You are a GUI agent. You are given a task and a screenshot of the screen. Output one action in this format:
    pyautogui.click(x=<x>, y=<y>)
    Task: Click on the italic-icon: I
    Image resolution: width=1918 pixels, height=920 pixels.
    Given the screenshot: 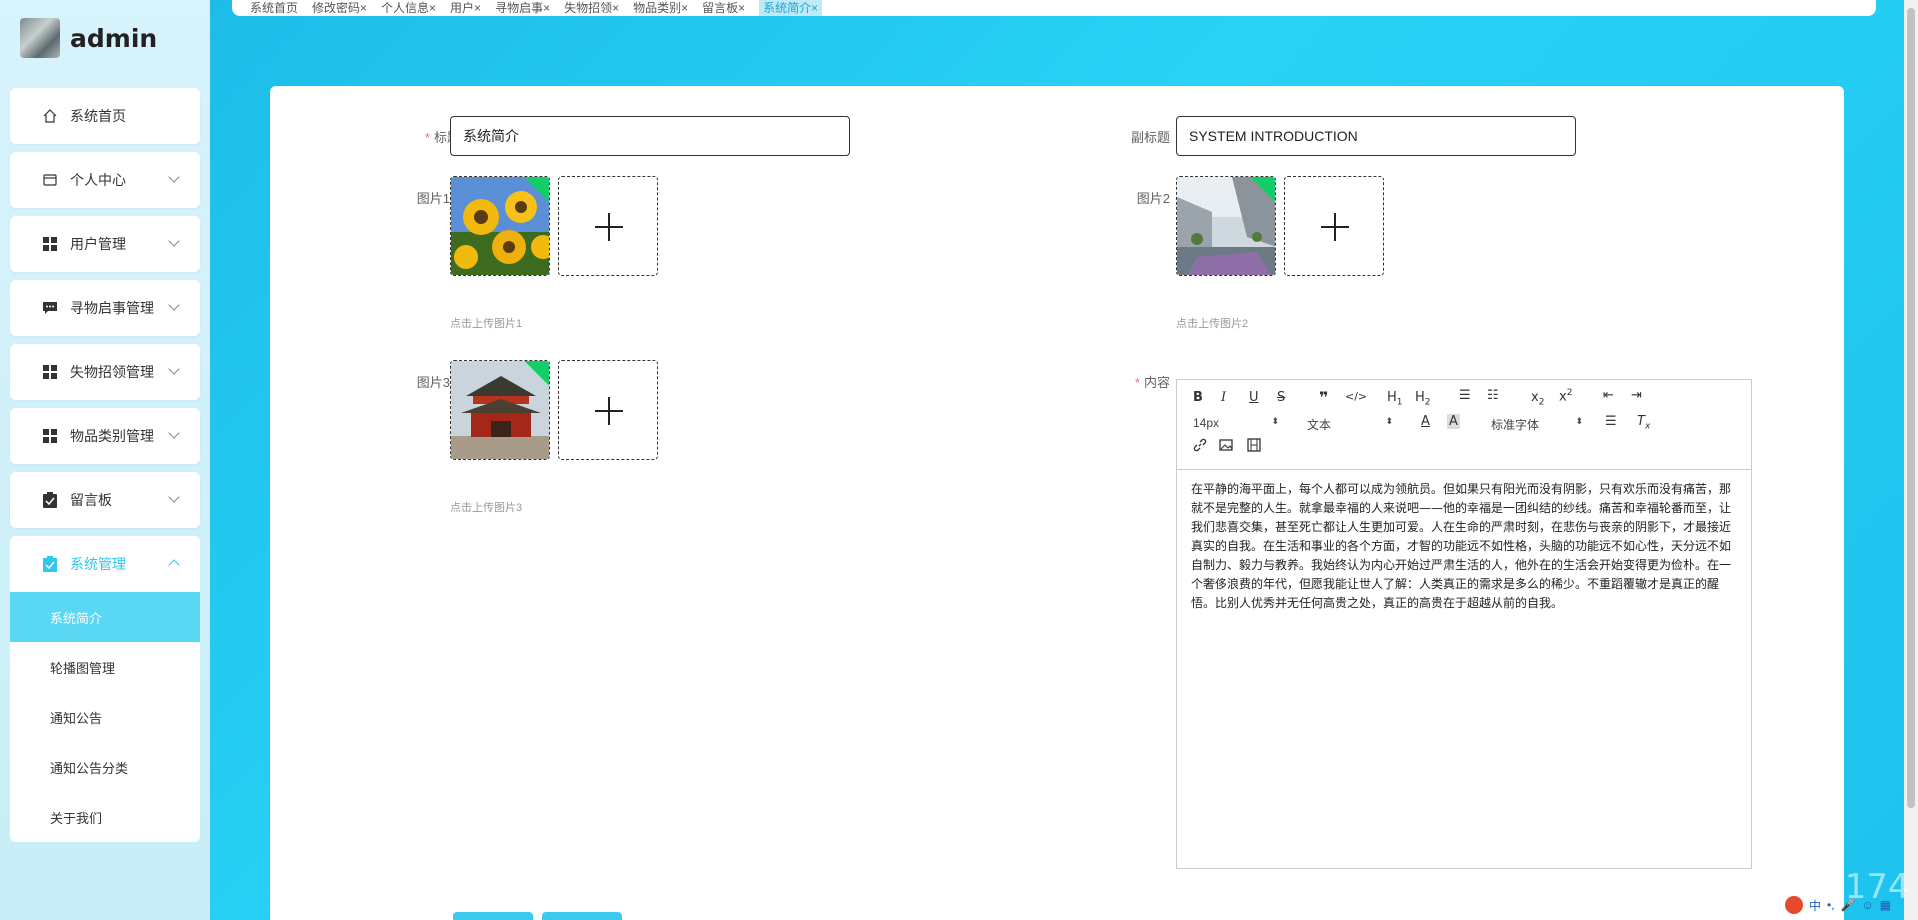 What is the action you would take?
    pyautogui.click(x=1223, y=397)
    